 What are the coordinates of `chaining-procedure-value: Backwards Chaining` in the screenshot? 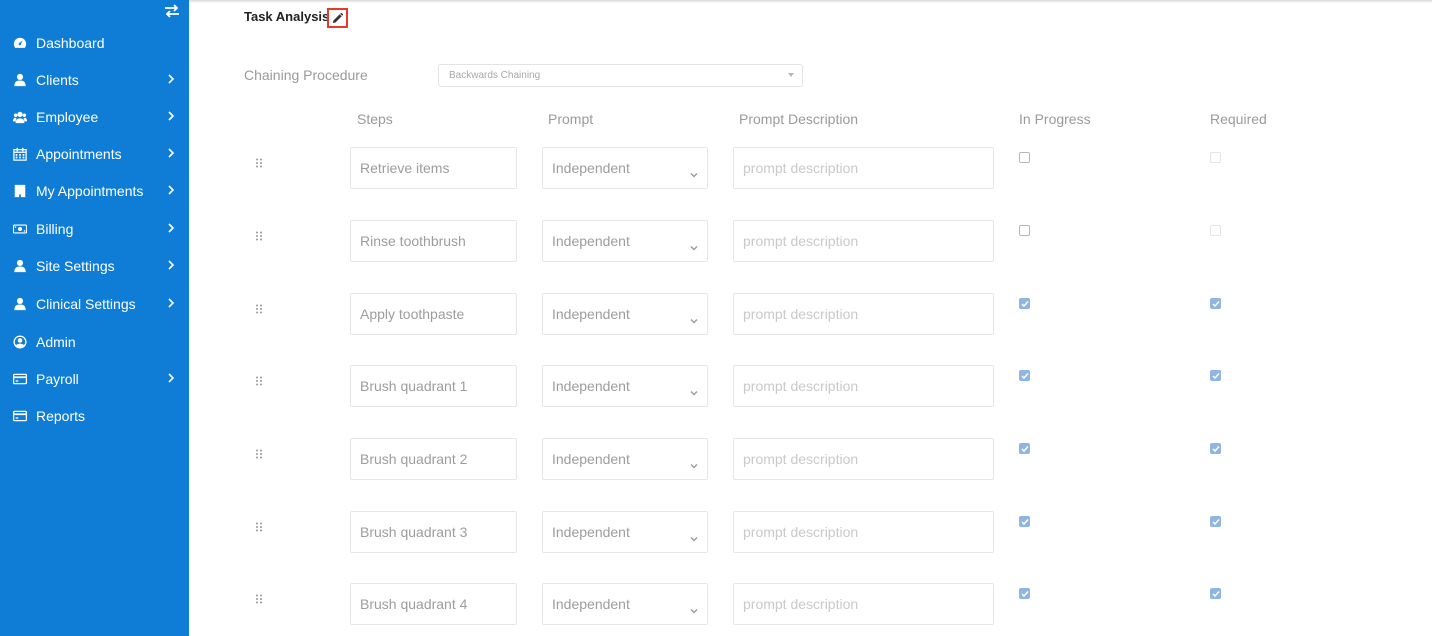 It's located at (495, 75).